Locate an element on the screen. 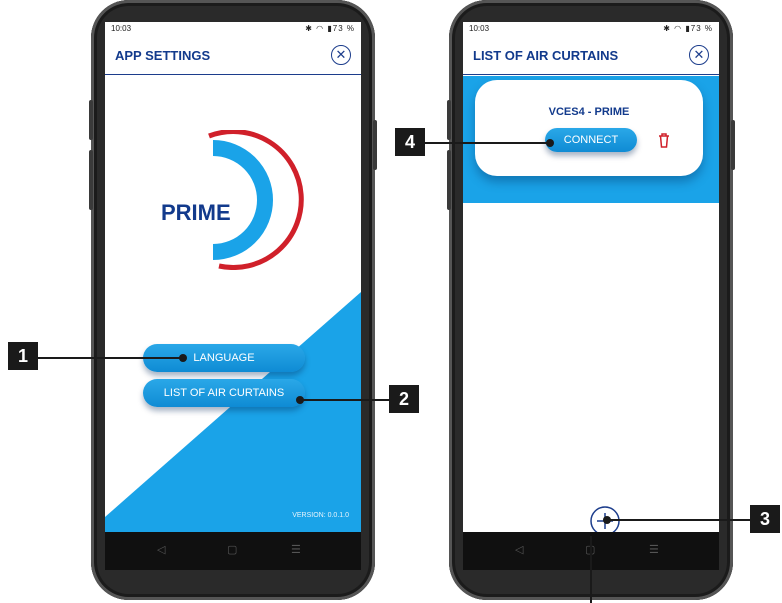  home-icon: ▢ is located at coordinates (232, 549).